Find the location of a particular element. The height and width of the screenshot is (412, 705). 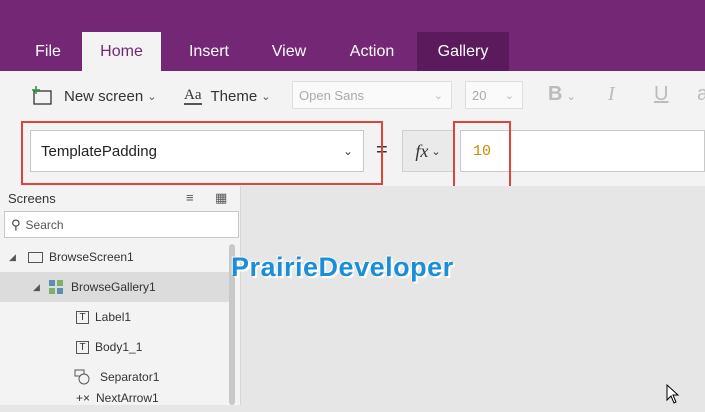

font-size-value: 20 is located at coordinates (479, 95).